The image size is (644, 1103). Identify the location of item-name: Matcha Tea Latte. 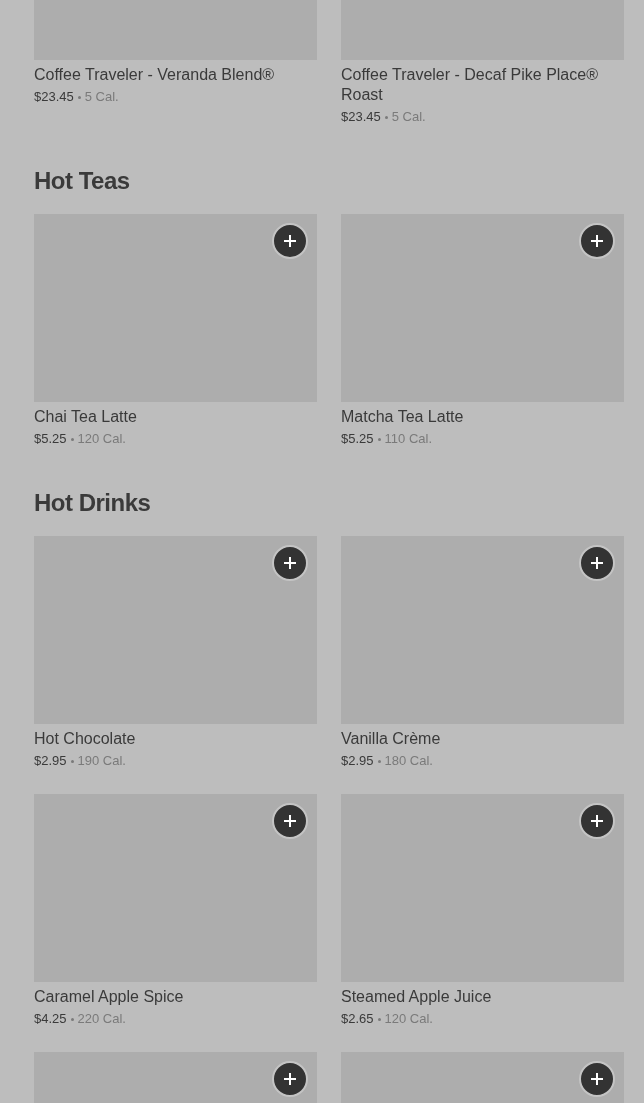
(482, 417).